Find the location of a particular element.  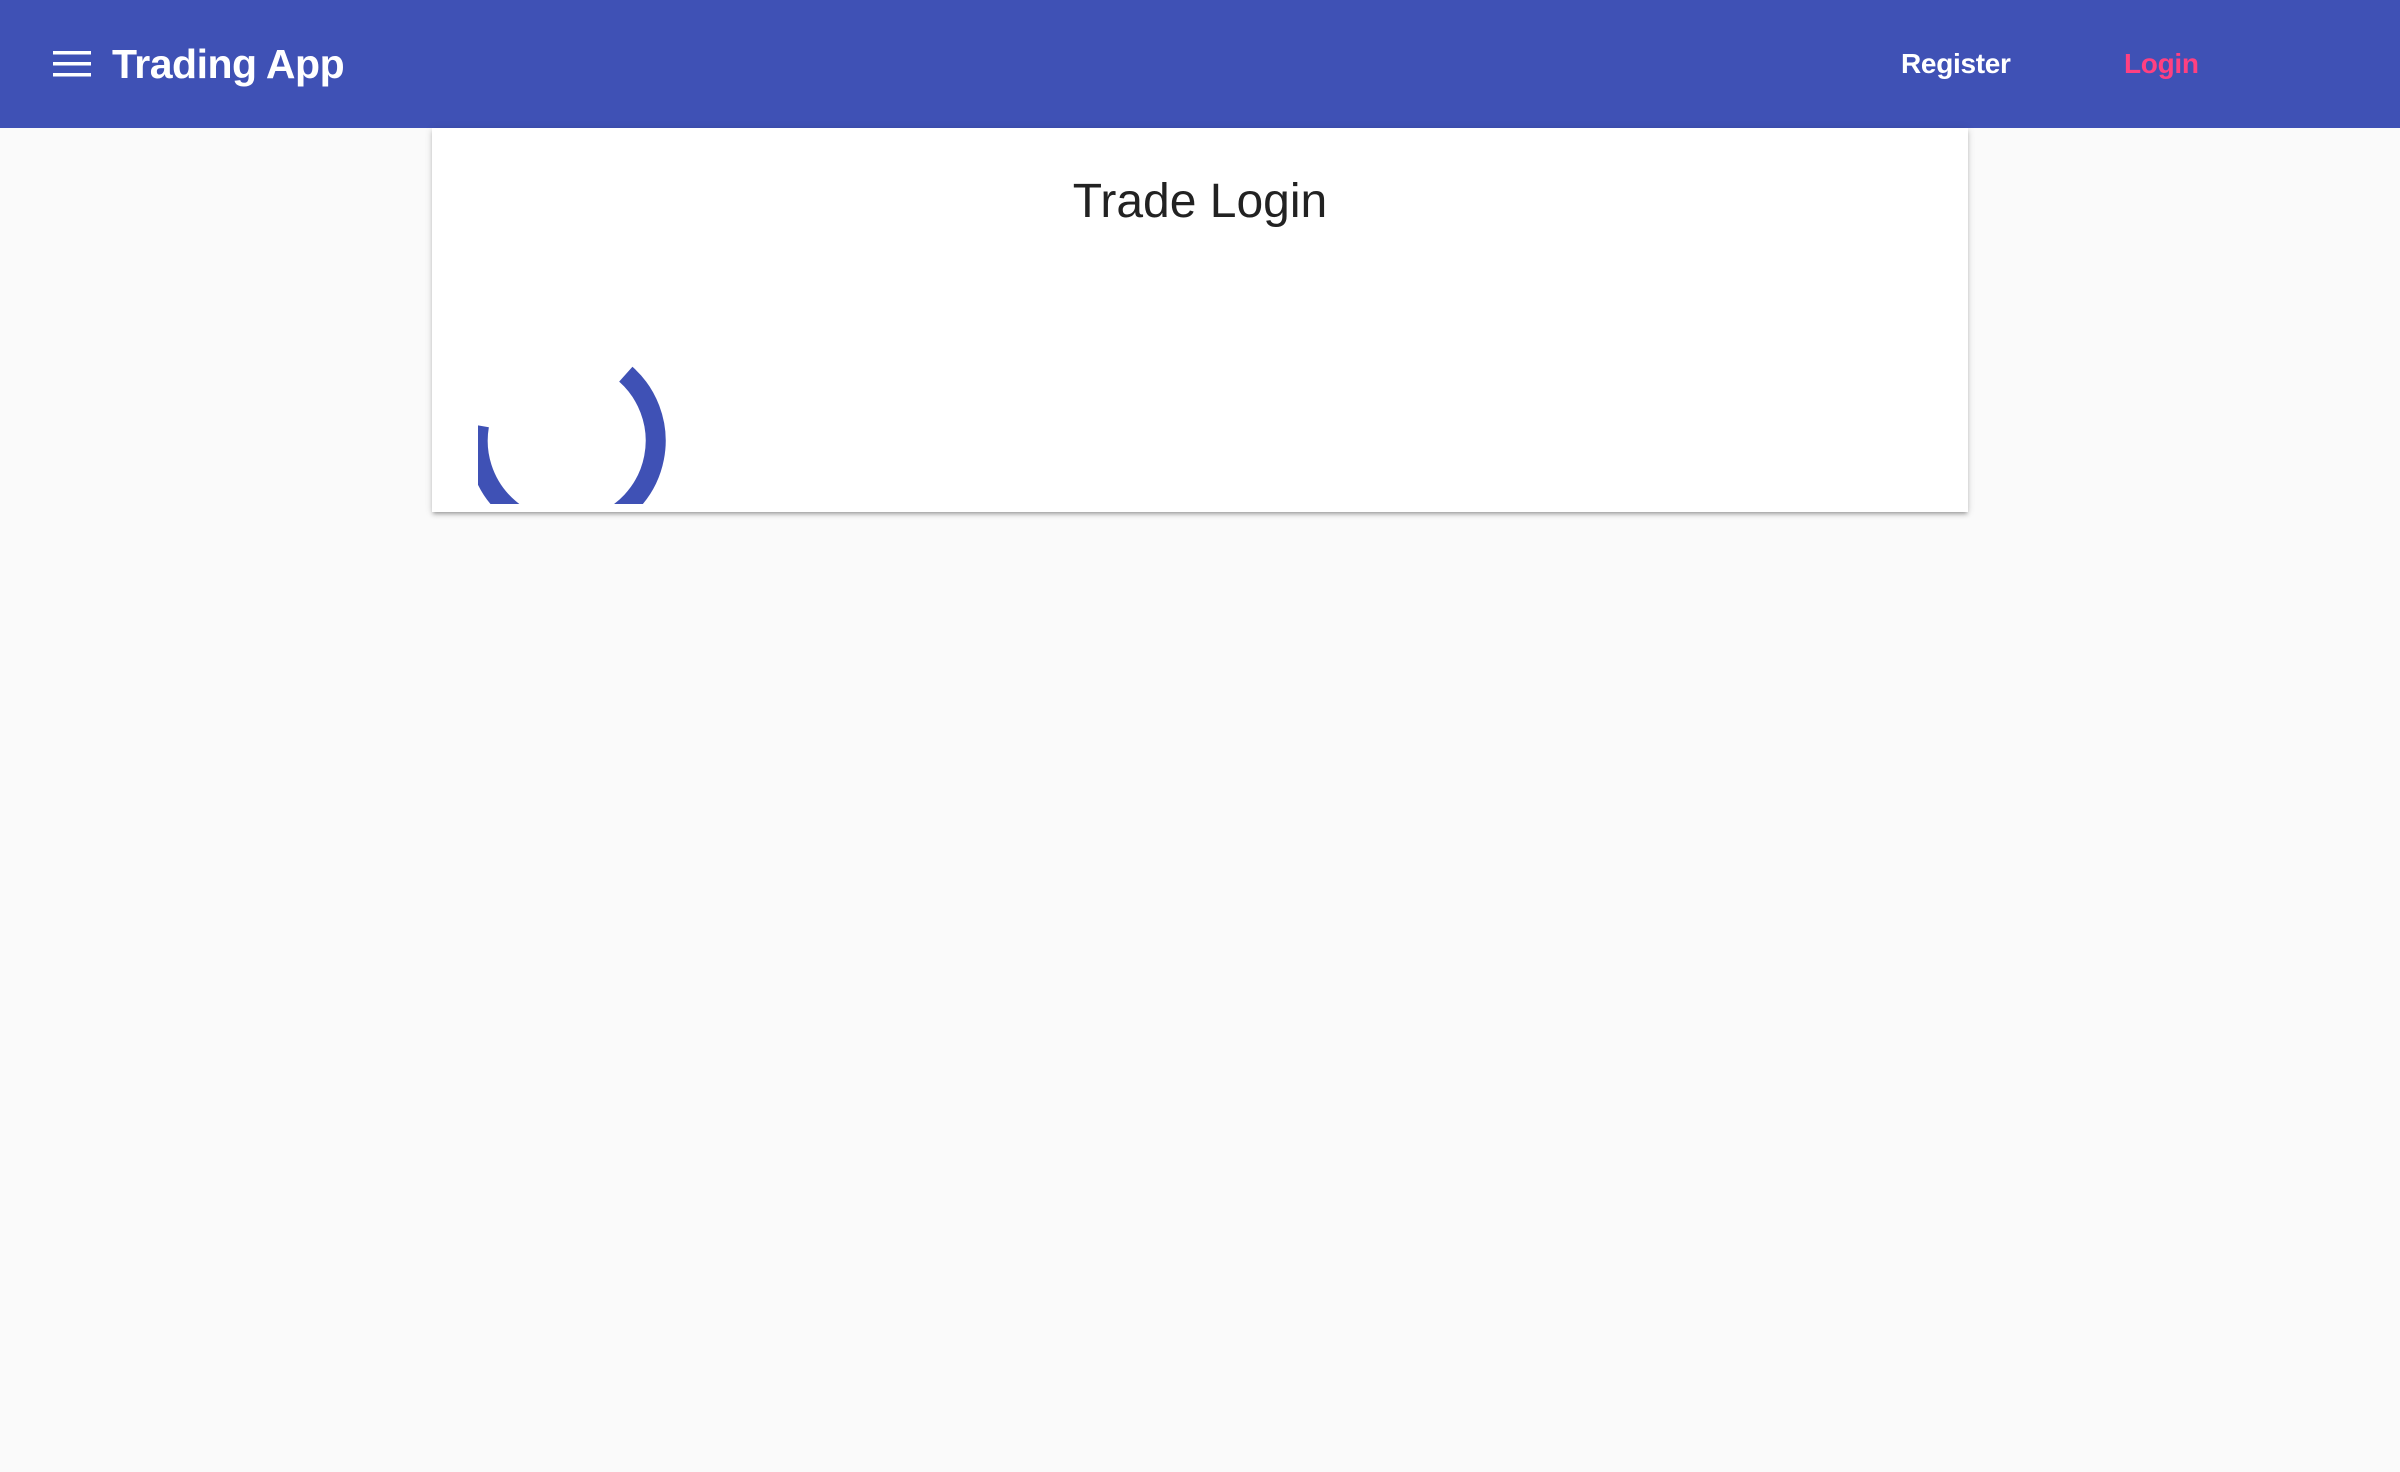

login-link: Login is located at coordinates (2161, 64).